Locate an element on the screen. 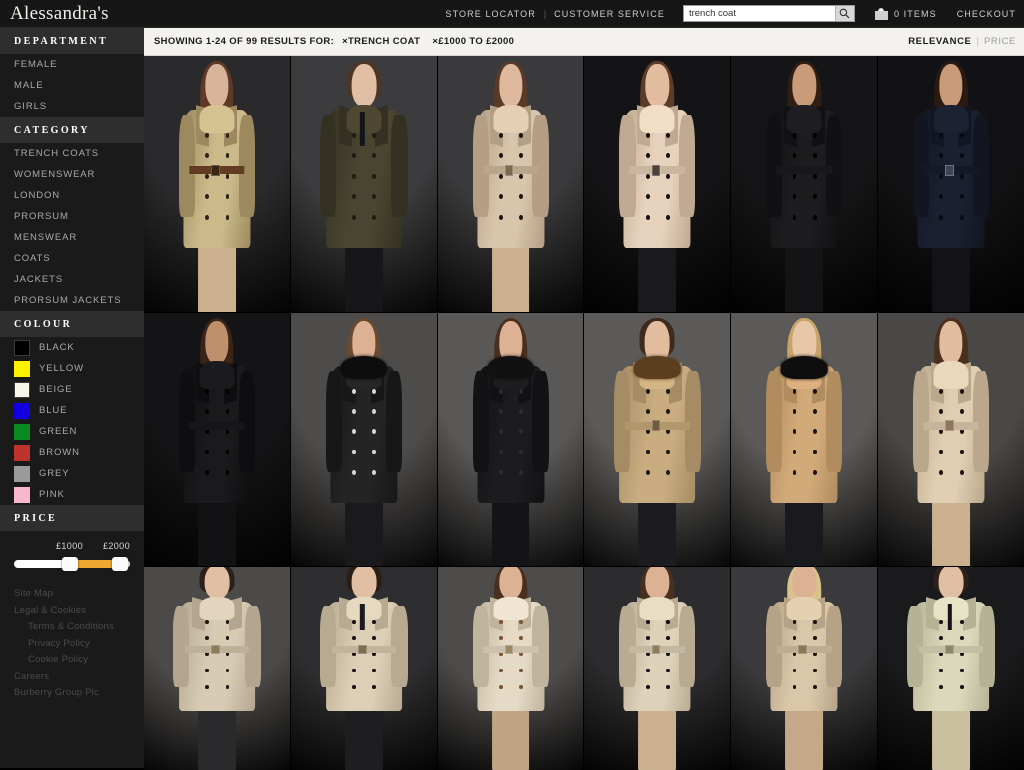  sidebar-item-trench-coats: TRENCH COATS is located at coordinates (72, 153).